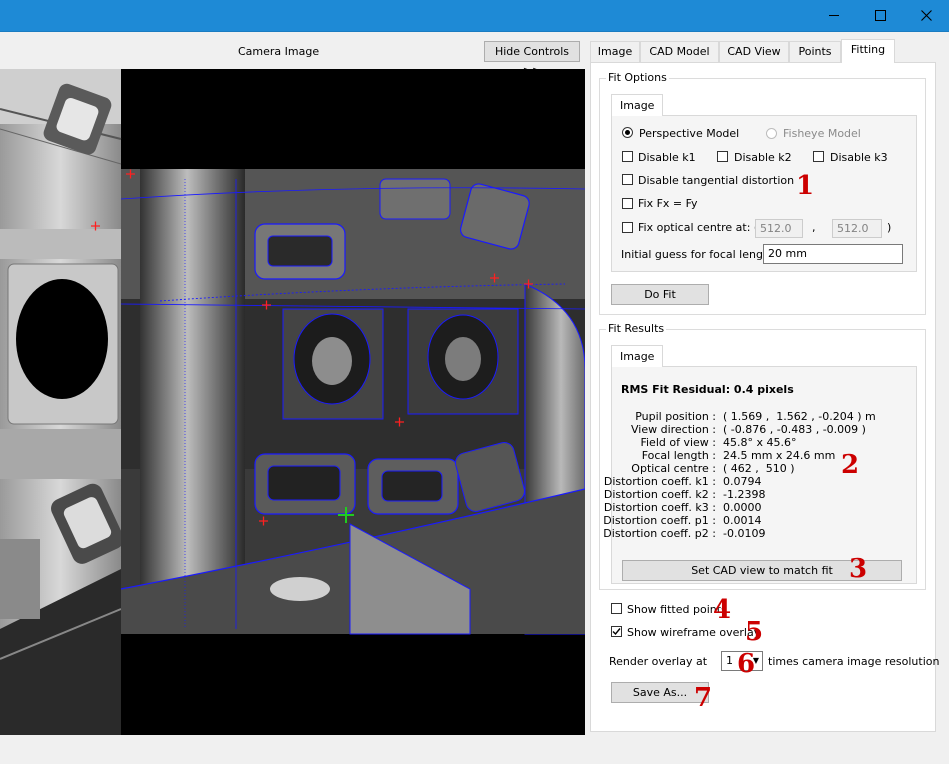  I want to click on result-row: Field of view : 45.8° x 45.6°, so click(734, 442).